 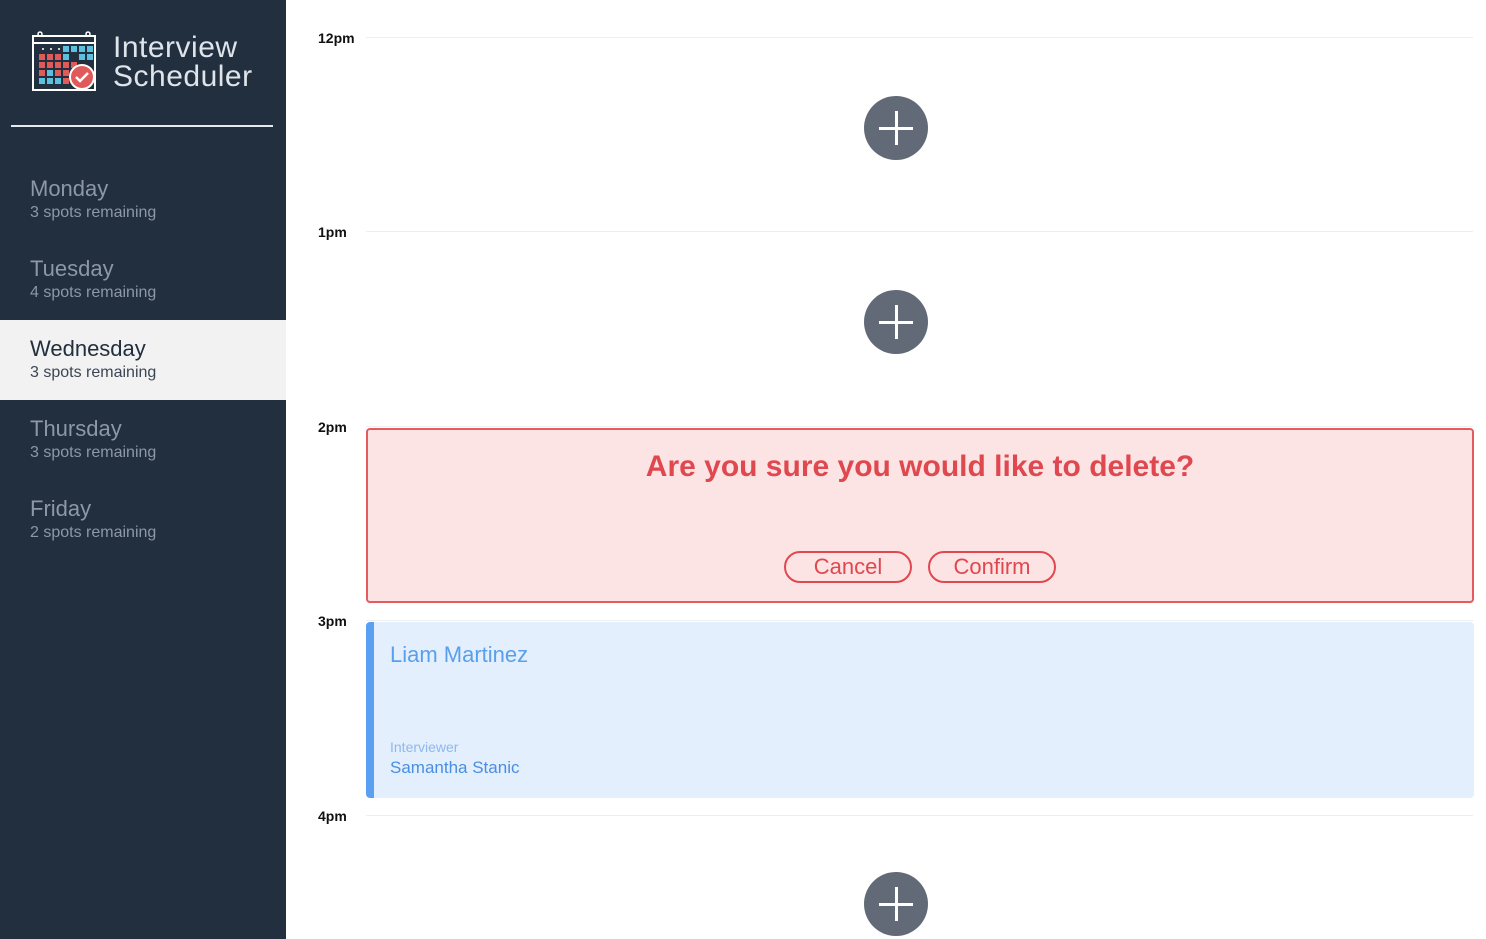 I want to click on brand: Interview Scheduler, so click(x=142, y=62).